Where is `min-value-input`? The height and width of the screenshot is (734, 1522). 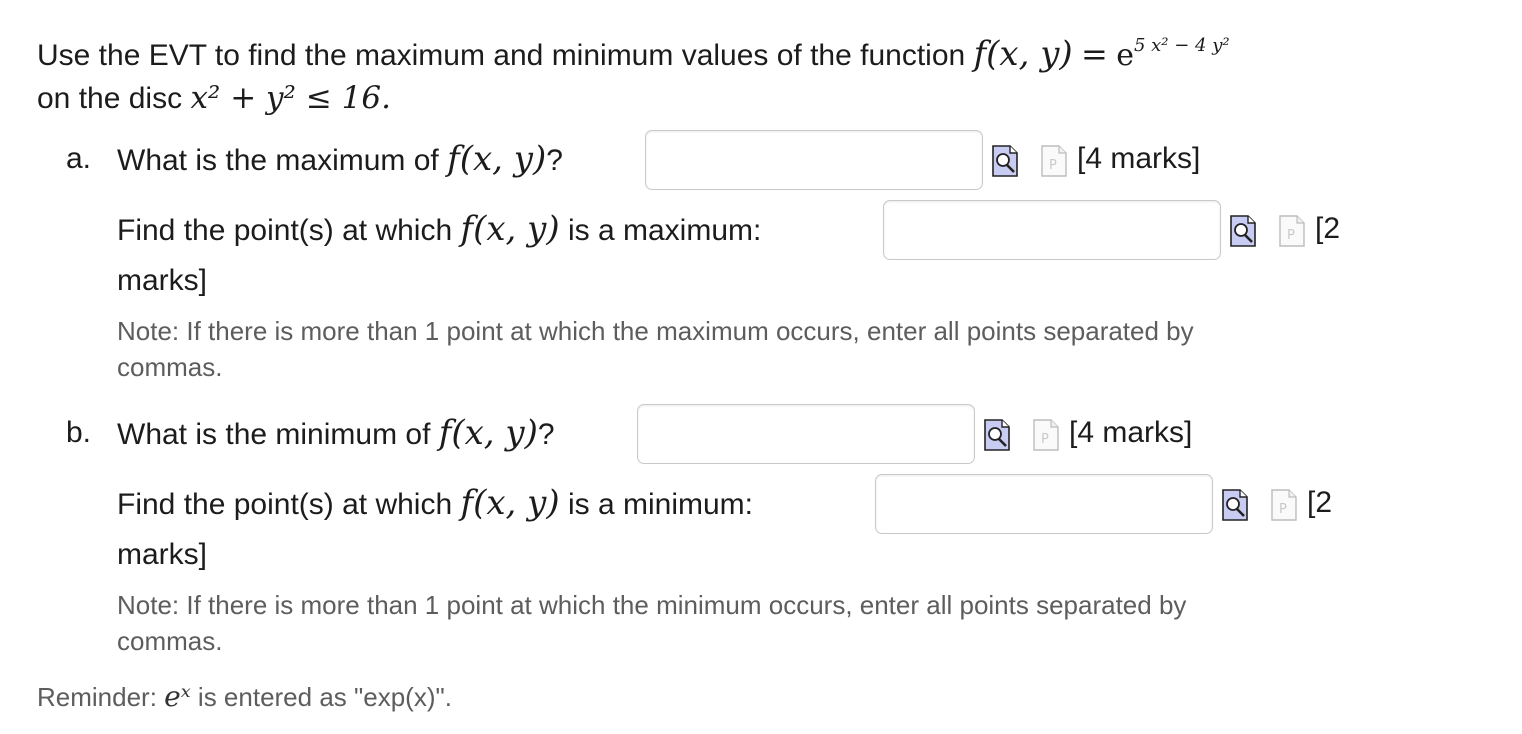 min-value-input is located at coordinates (806, 434).